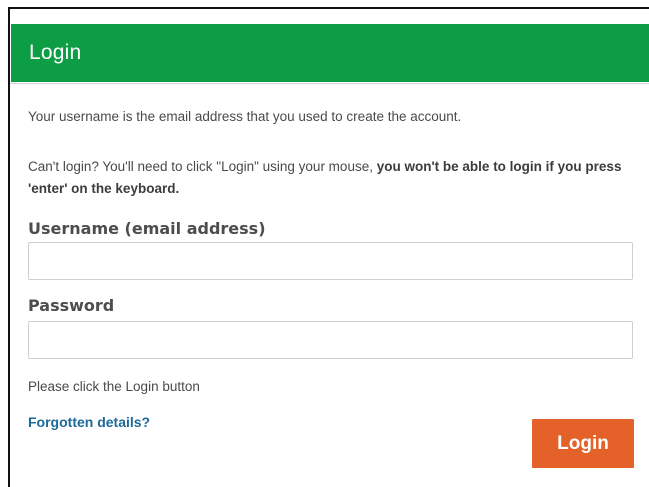 The height and width of the screenshot is (487, 649). I want to click on panel-header: Login, so click(330, 53).